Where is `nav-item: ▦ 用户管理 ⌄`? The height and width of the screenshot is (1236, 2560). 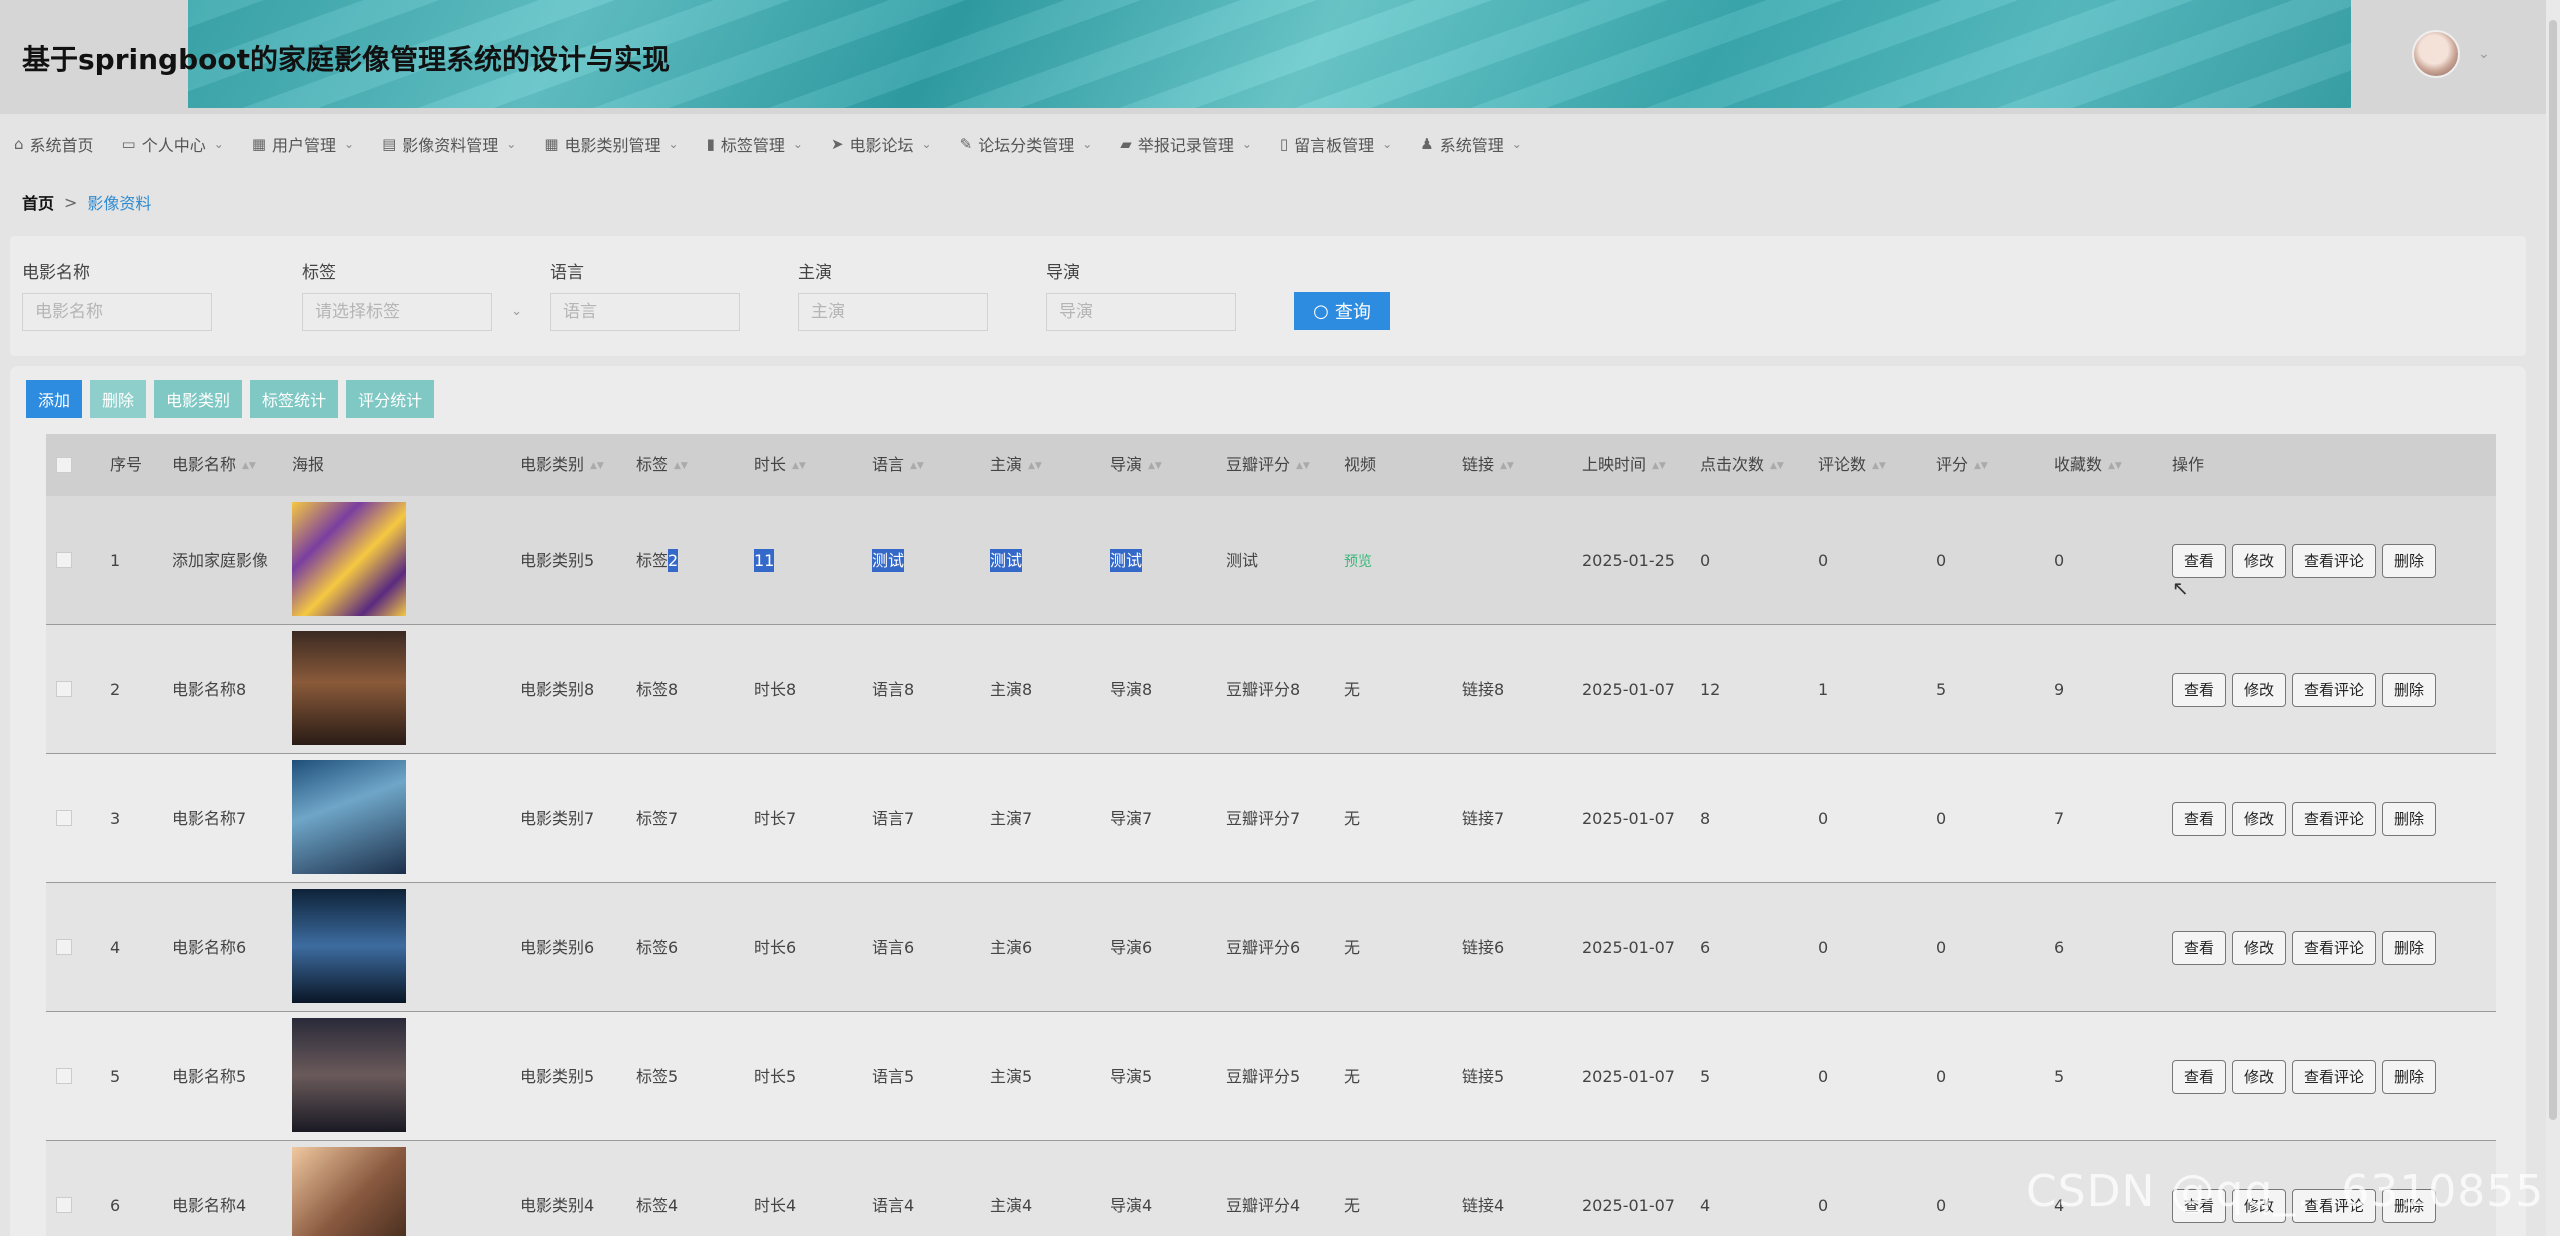
nav-item: ▦ 用户管理 ⌄ is located at coordinates (303, 144).